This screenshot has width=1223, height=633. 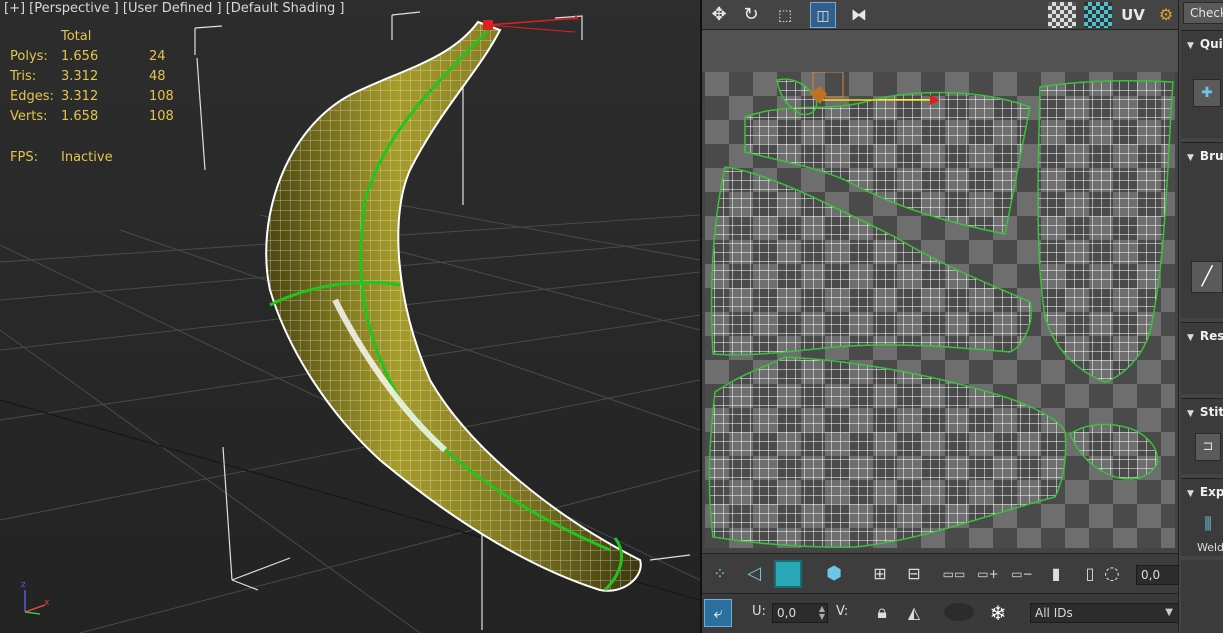 What do you see at coordinates (157, 76) in the screenshot?
I see `stats-selected: 48` at bounding box center [157, 76].